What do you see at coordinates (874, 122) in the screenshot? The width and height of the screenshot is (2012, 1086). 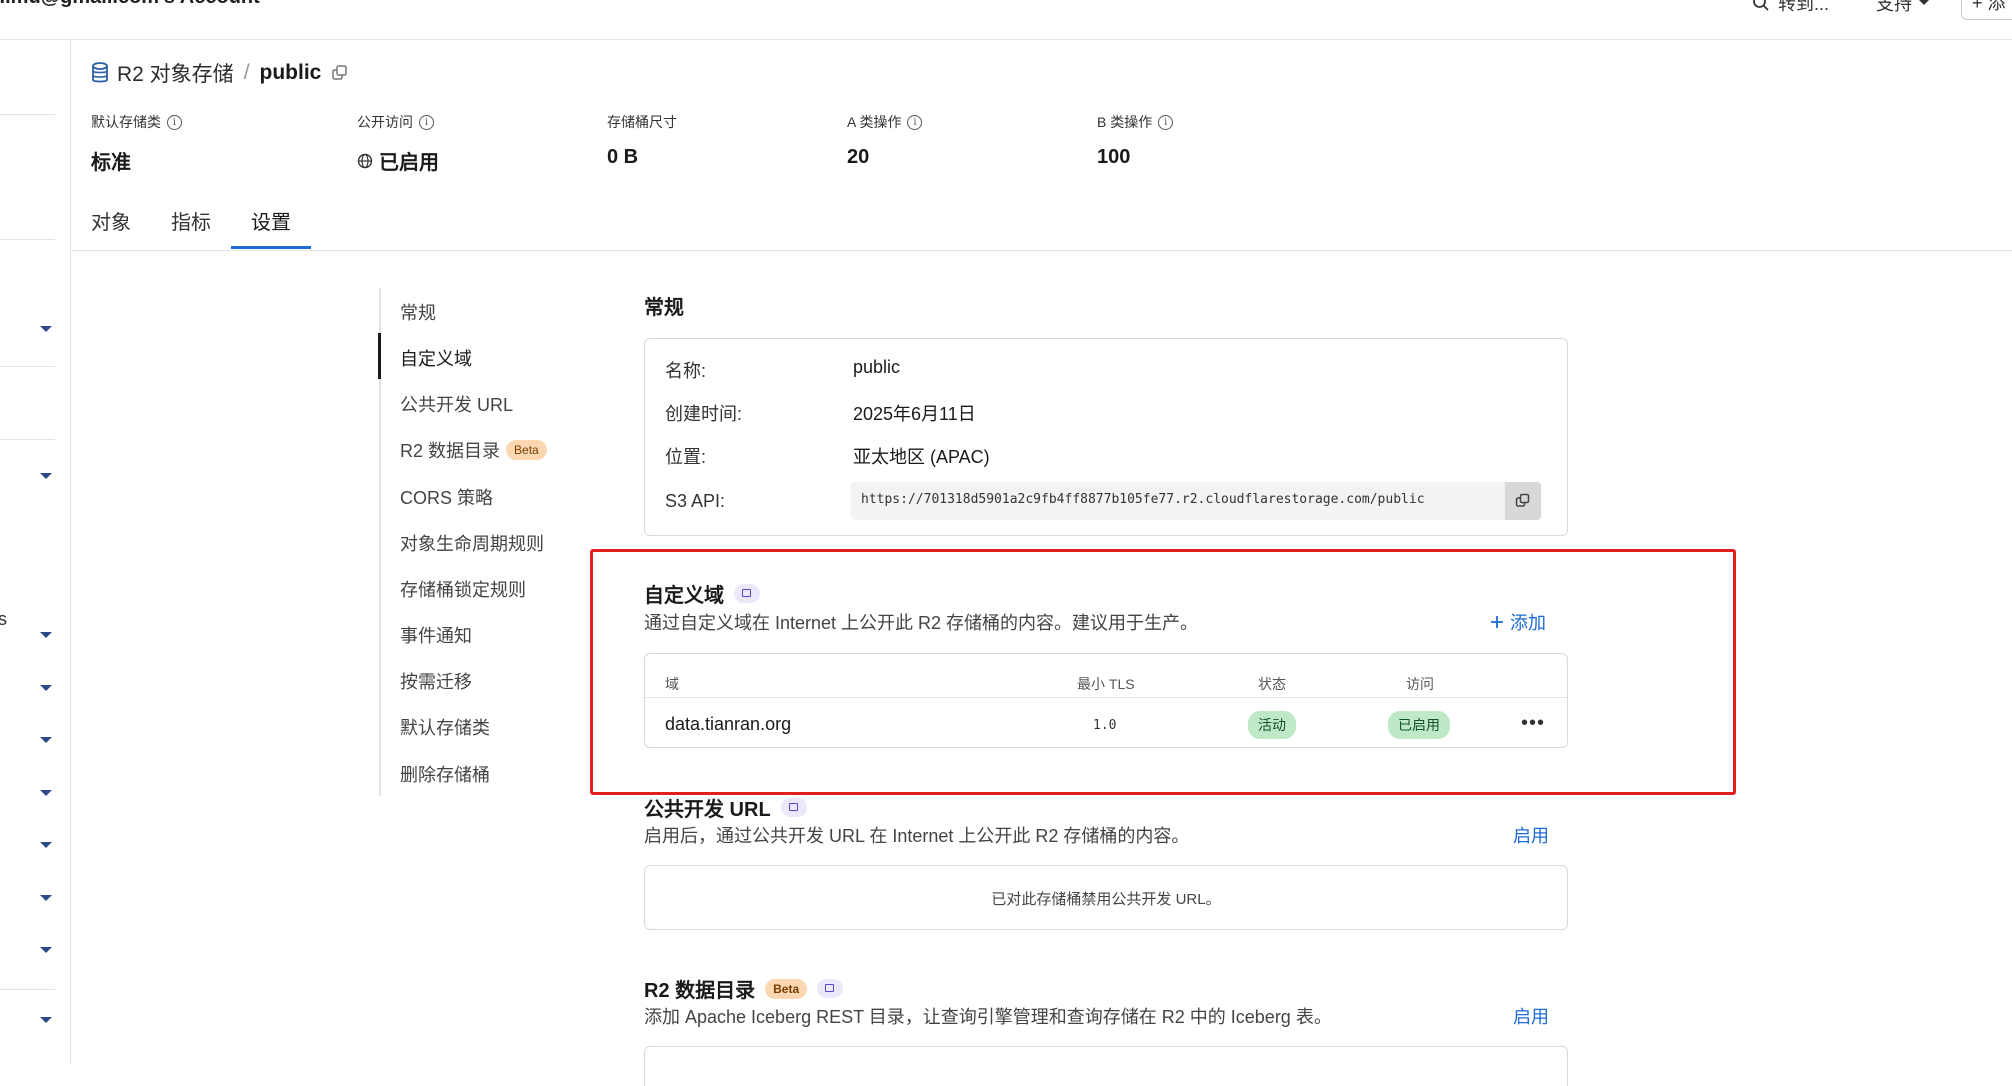 I see `stat-label: A 类操作` at bounding box center [874, 122].